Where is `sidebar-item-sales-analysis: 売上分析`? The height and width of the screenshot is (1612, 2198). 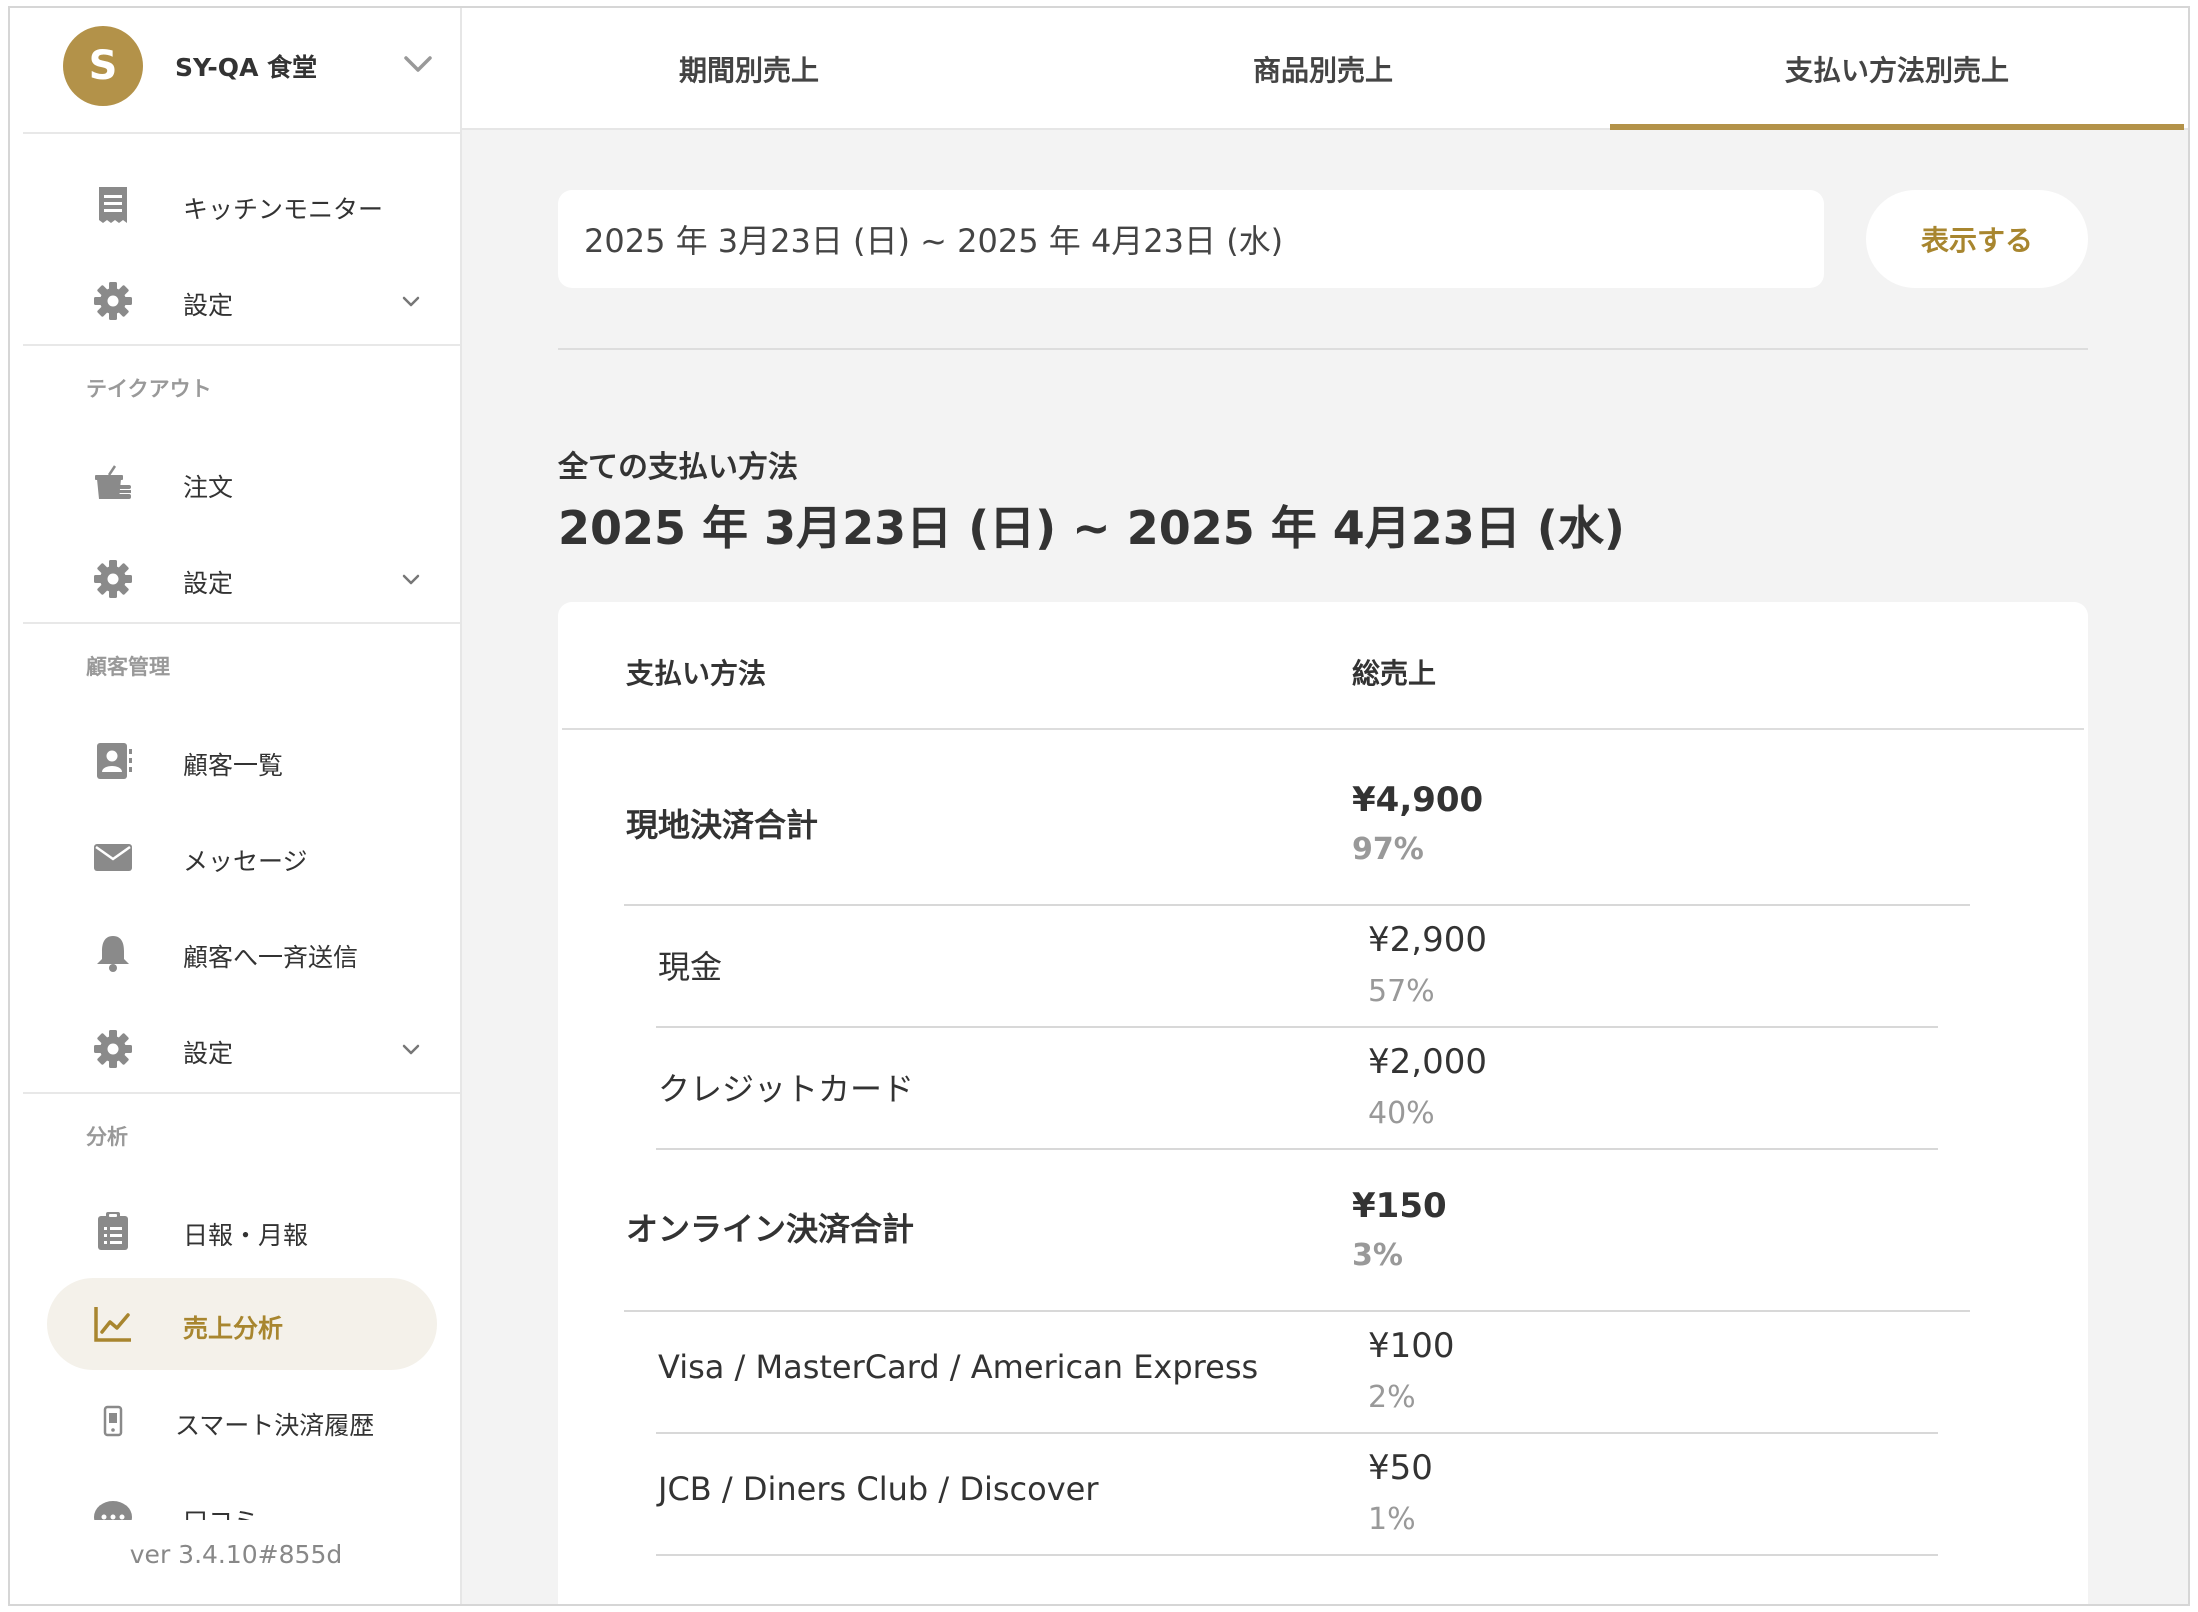
sidebar-item-sales-analysis: 売上分析 is located at coordinates (241, 1324).